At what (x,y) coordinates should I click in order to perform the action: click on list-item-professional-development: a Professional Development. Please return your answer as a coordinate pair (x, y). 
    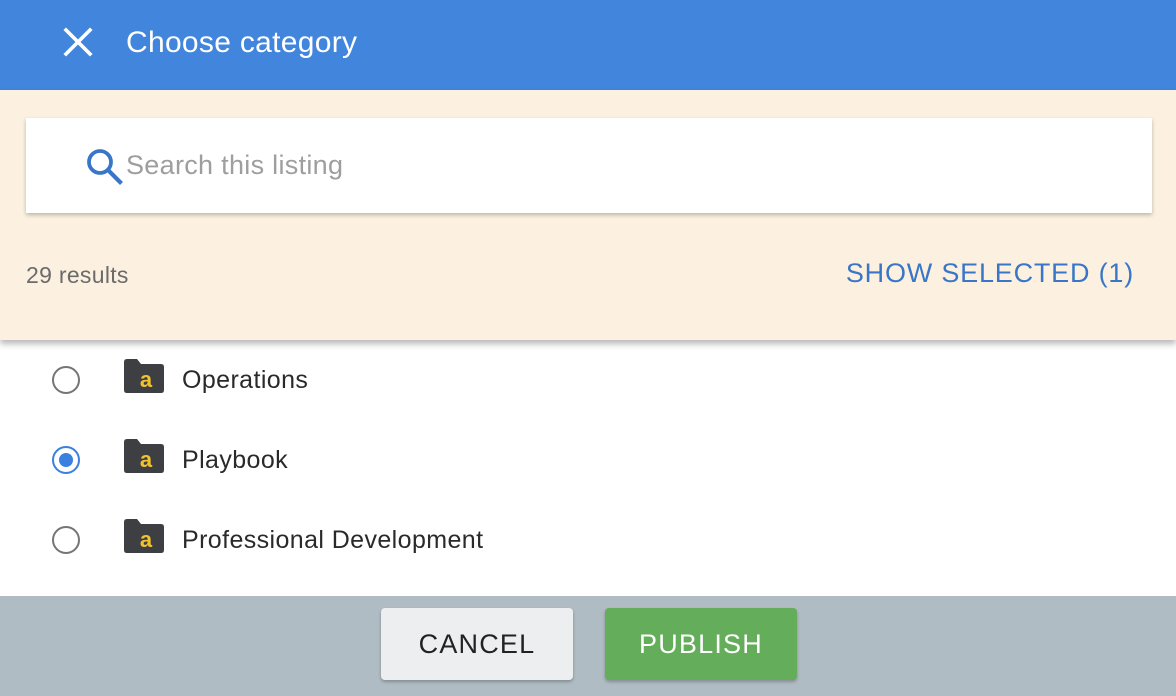
    Looking at the image, I should click on (588, 540).